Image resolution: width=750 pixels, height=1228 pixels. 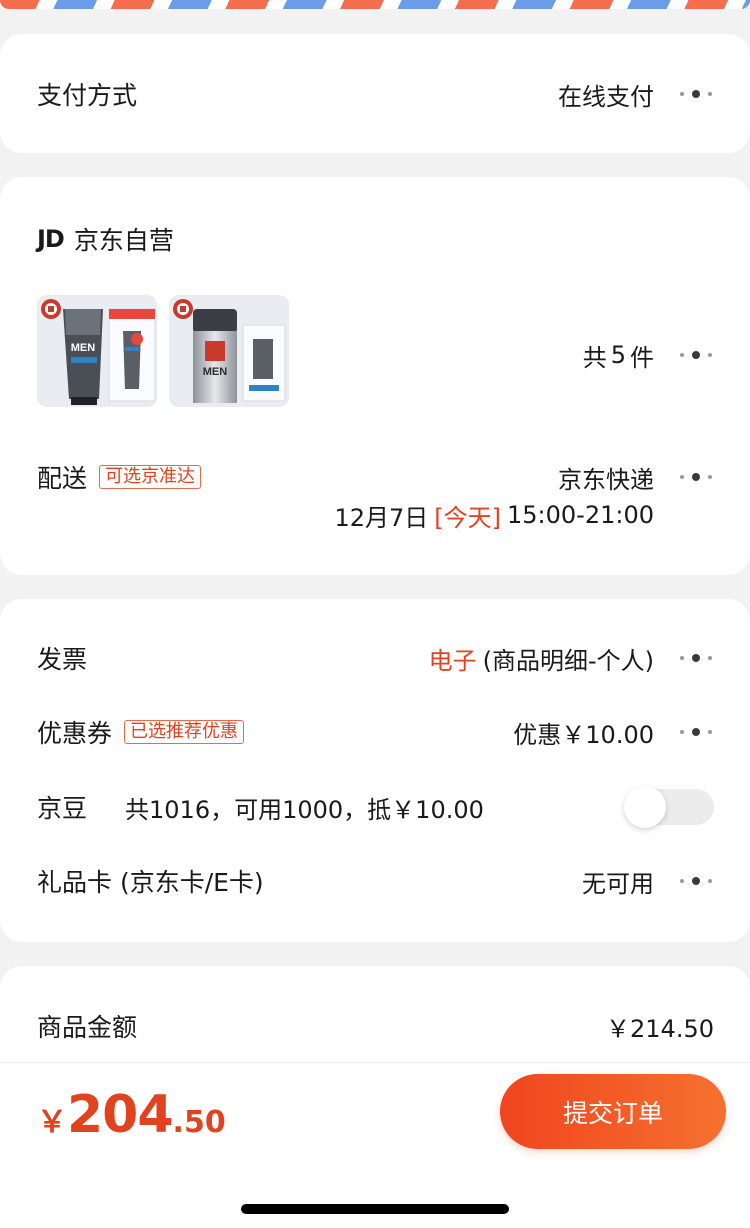 What do you see at coordinates (199, 1122) in the screenshot?
I see `total-decimal: .50` at bounding box center [199, 1122].